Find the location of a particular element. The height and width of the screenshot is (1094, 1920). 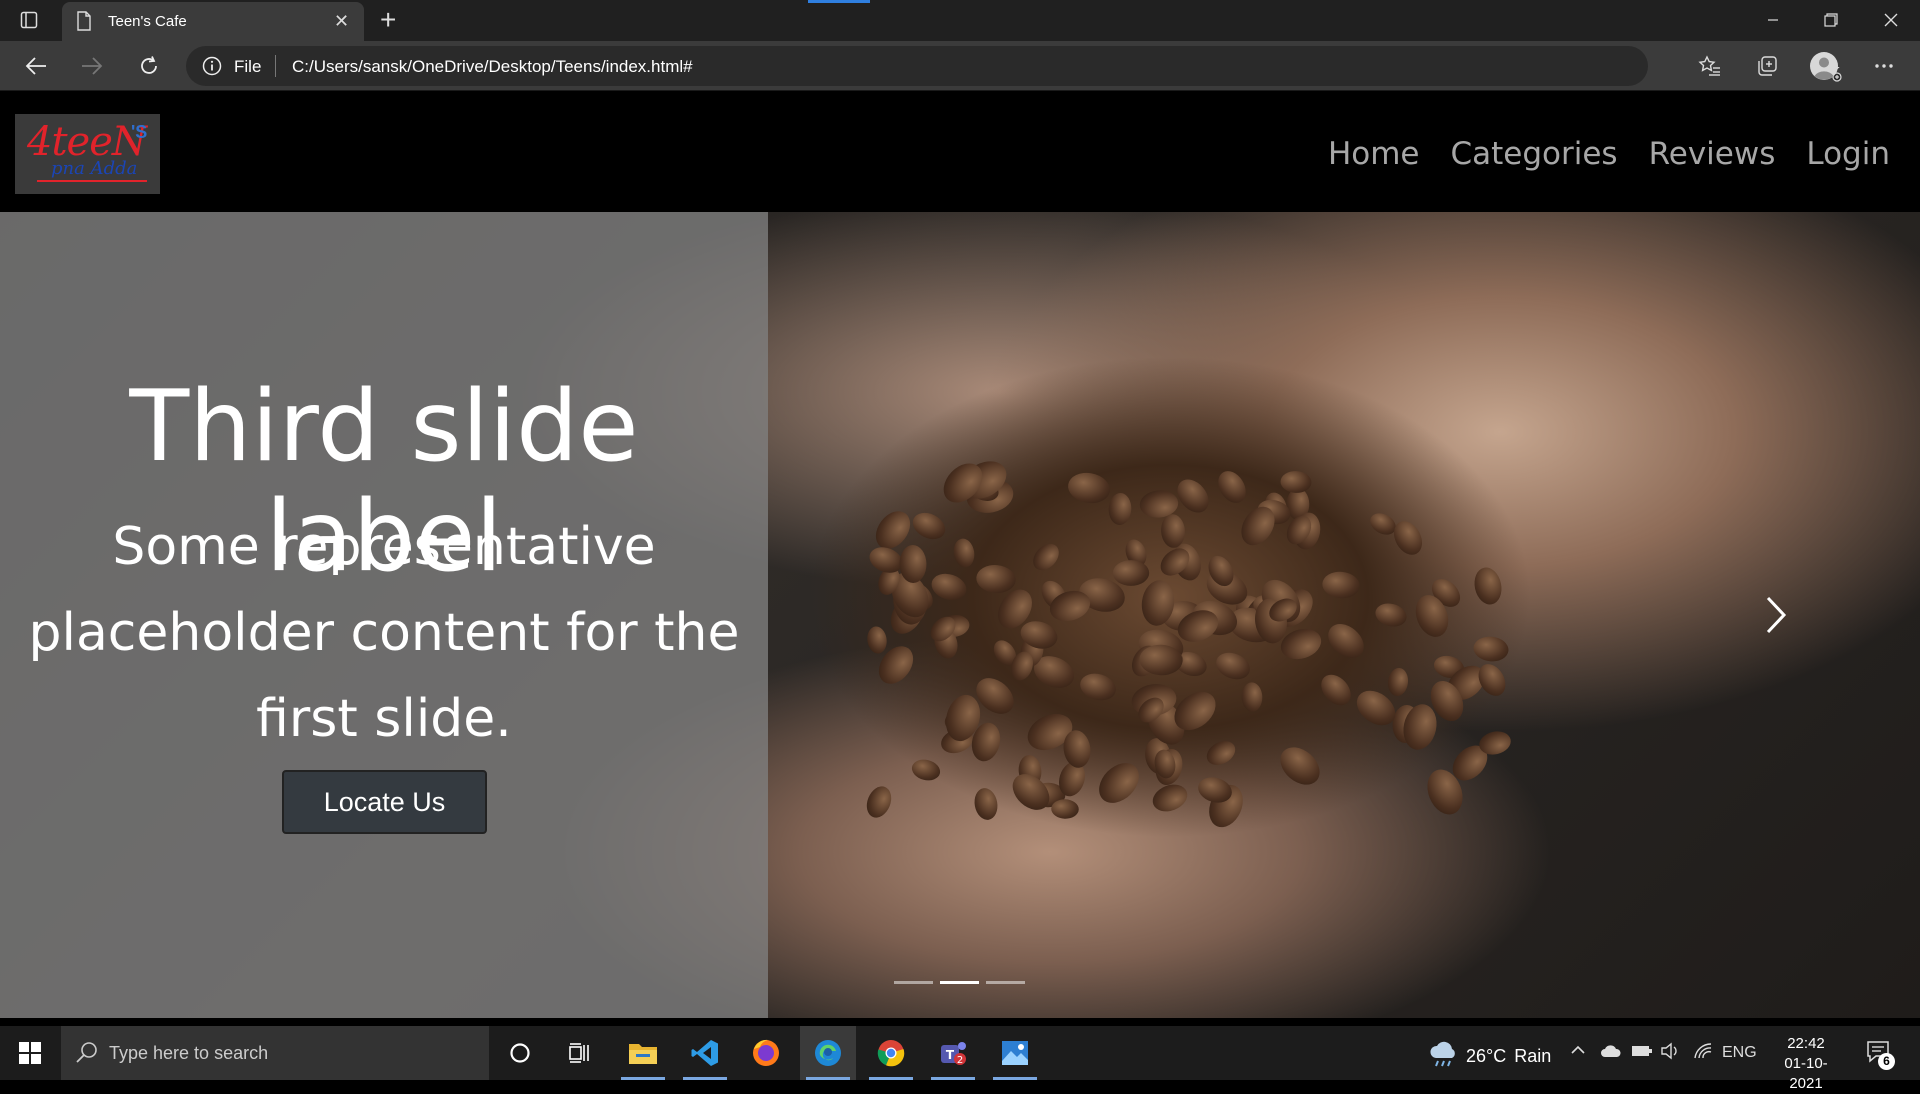

loading-indicator is located at coordinates (839, 1).